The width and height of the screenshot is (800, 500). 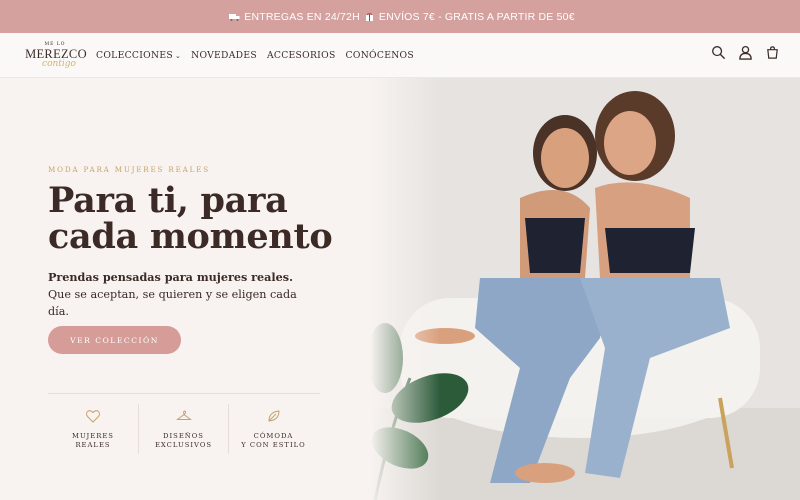 I want to click on feature-line-2: Y CON ESTILO, so click(x=273, y=445).